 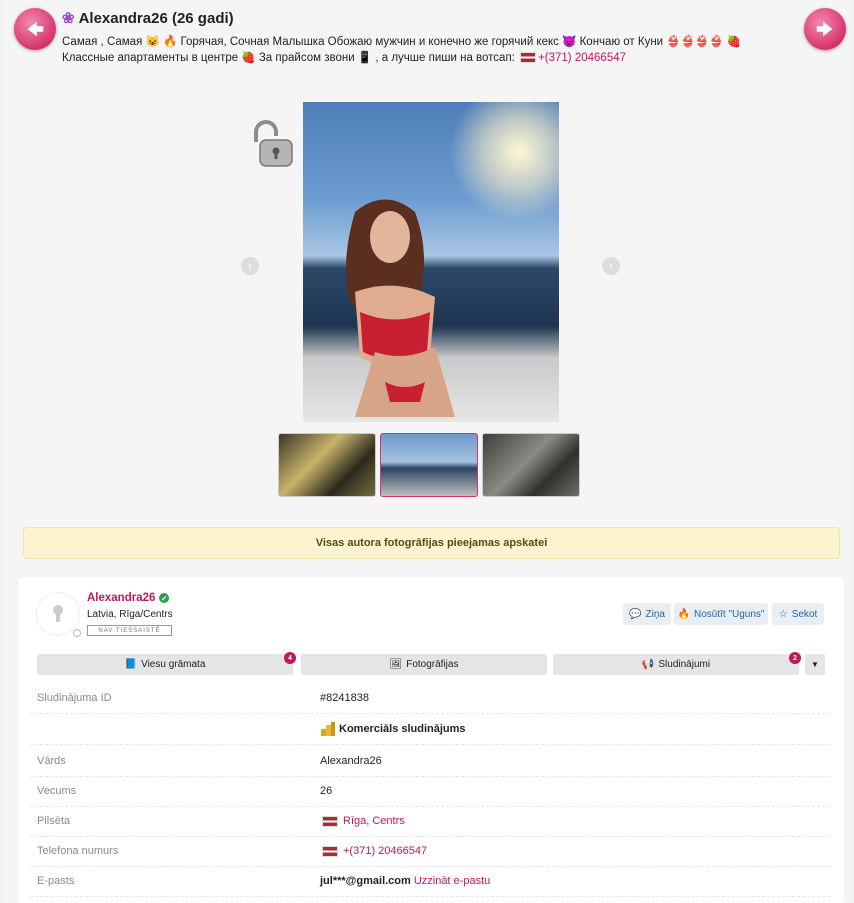 What do you see at coordinates (365, 881) in the screenshot?
I see `email-masked: jul***@gmail.com` at bounding box center [365, 881].